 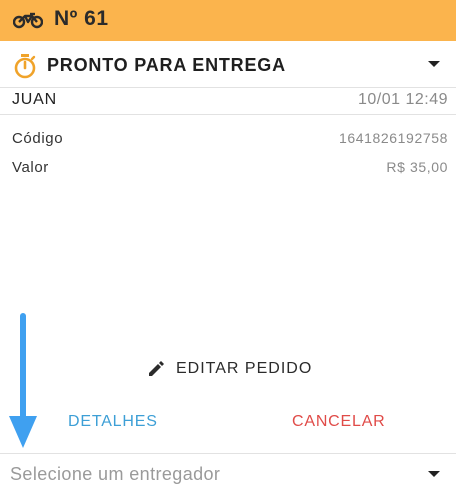 What do you see at coordinates (339, 422) in the screenshot?
I see `cancel-button: CANCELAR` at bounding box center [339, 422].